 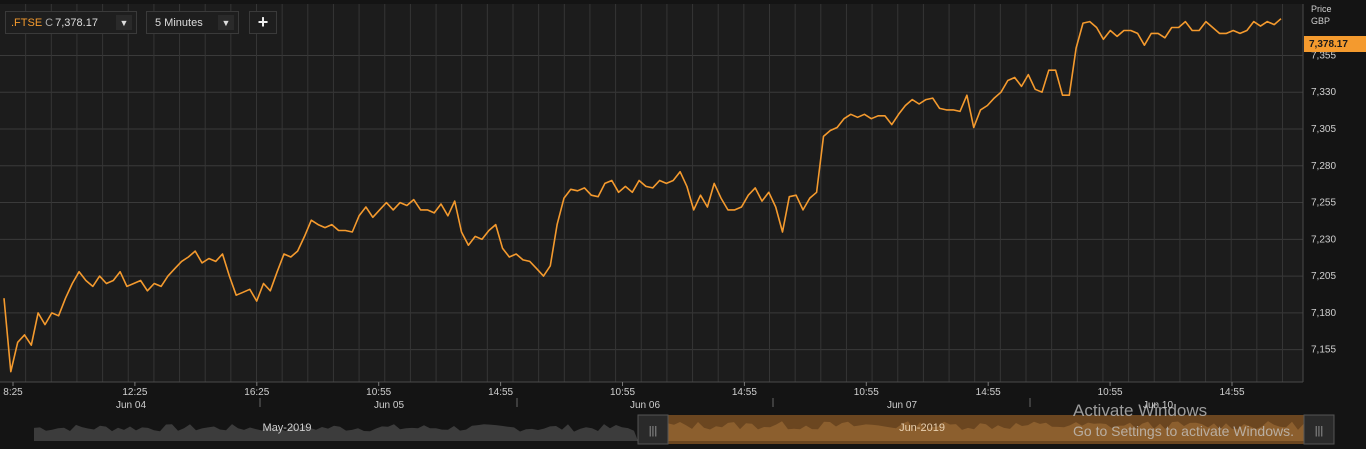 I want to click on y-tick-label: 7,255, so click(x=1323, y=203).